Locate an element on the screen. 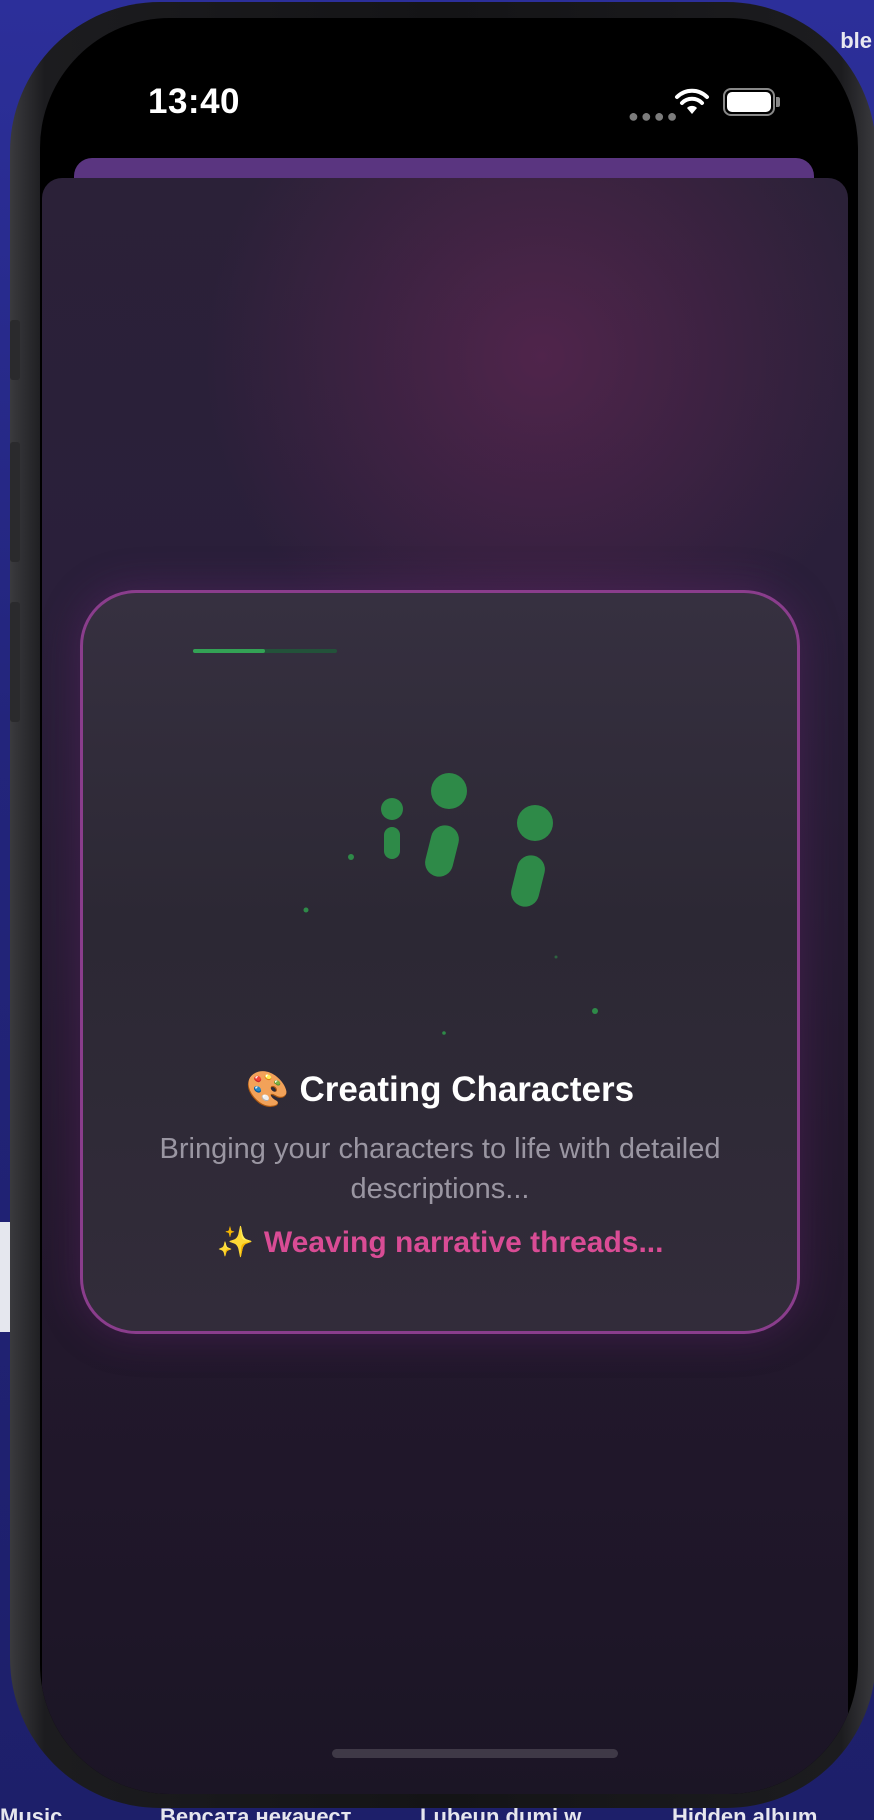 The width and height of the screenshot is (874, 1820). loading-title: 🎨 Creating Characters is located at coordinates (440, 1089).